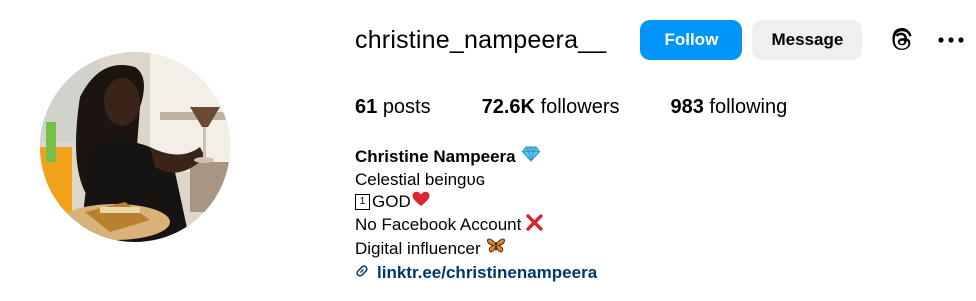 This screenshot has width=976, height=301. What do you see at coordinates (435, 156) in the screenshot?
I see `display-name: Christine Nampeera` at bounding box center [435, 156].